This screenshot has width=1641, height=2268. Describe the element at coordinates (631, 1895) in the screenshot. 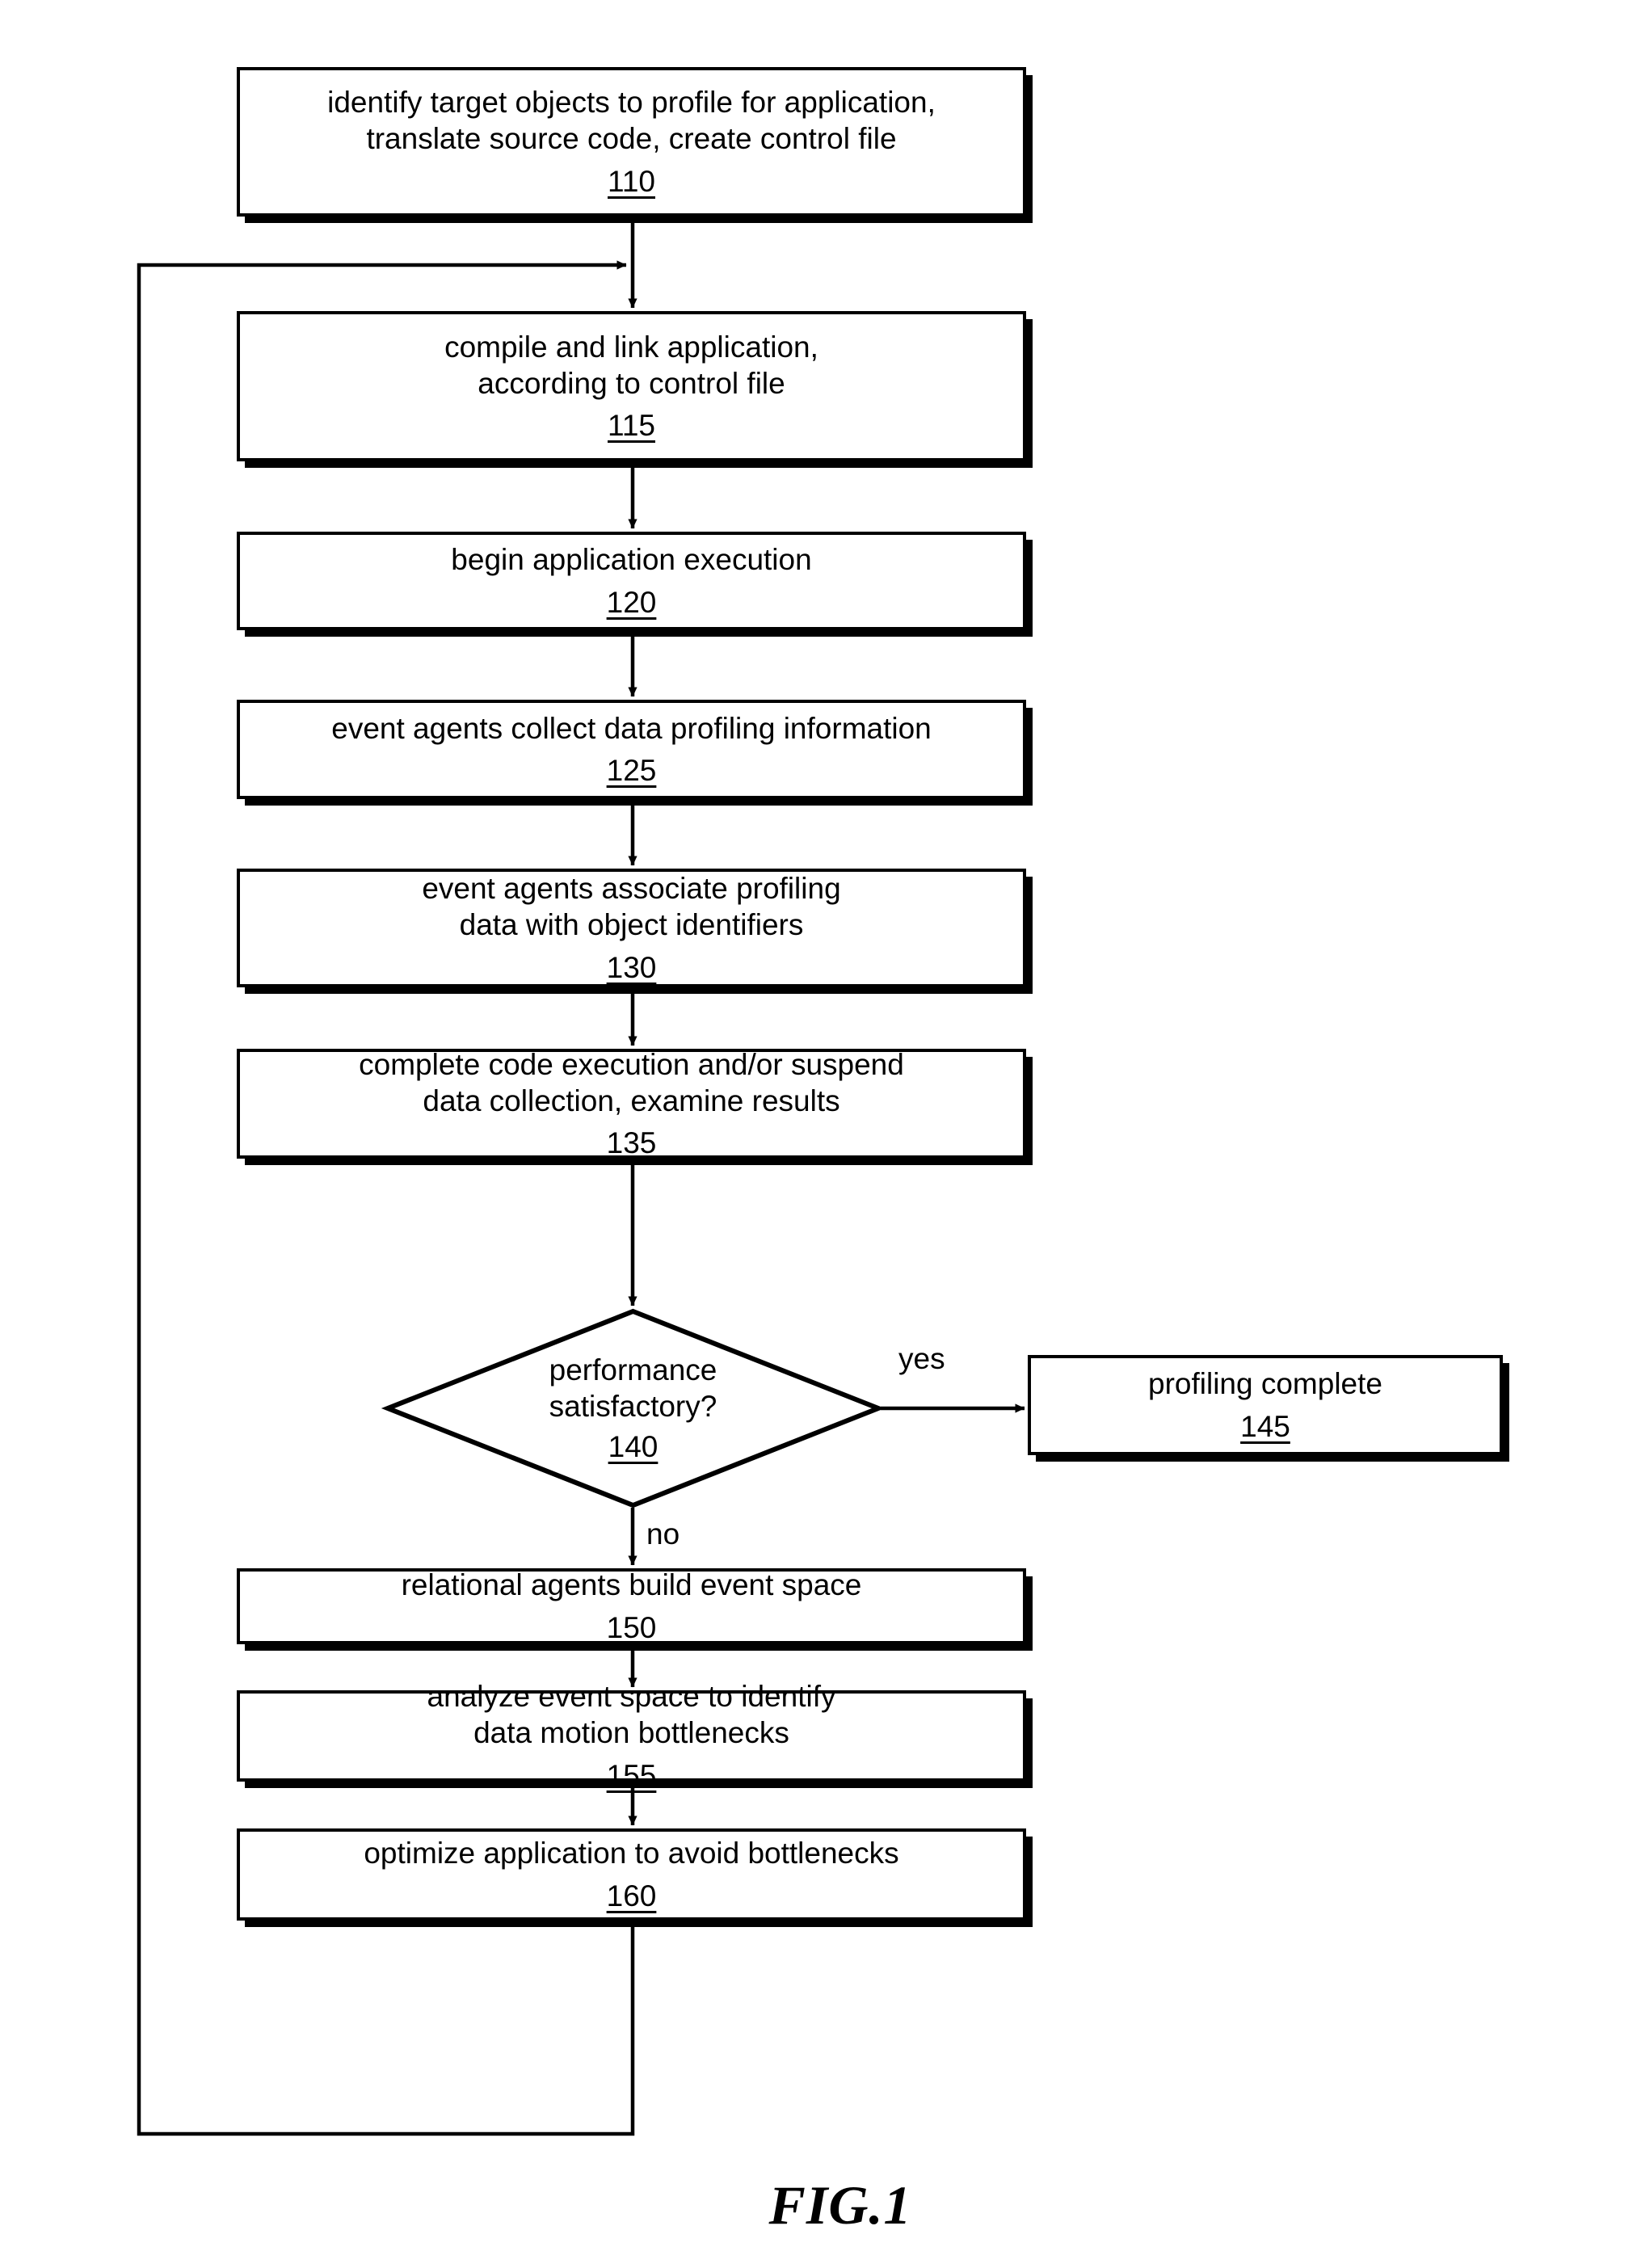

I see `node-160-ref: 160` at that location.